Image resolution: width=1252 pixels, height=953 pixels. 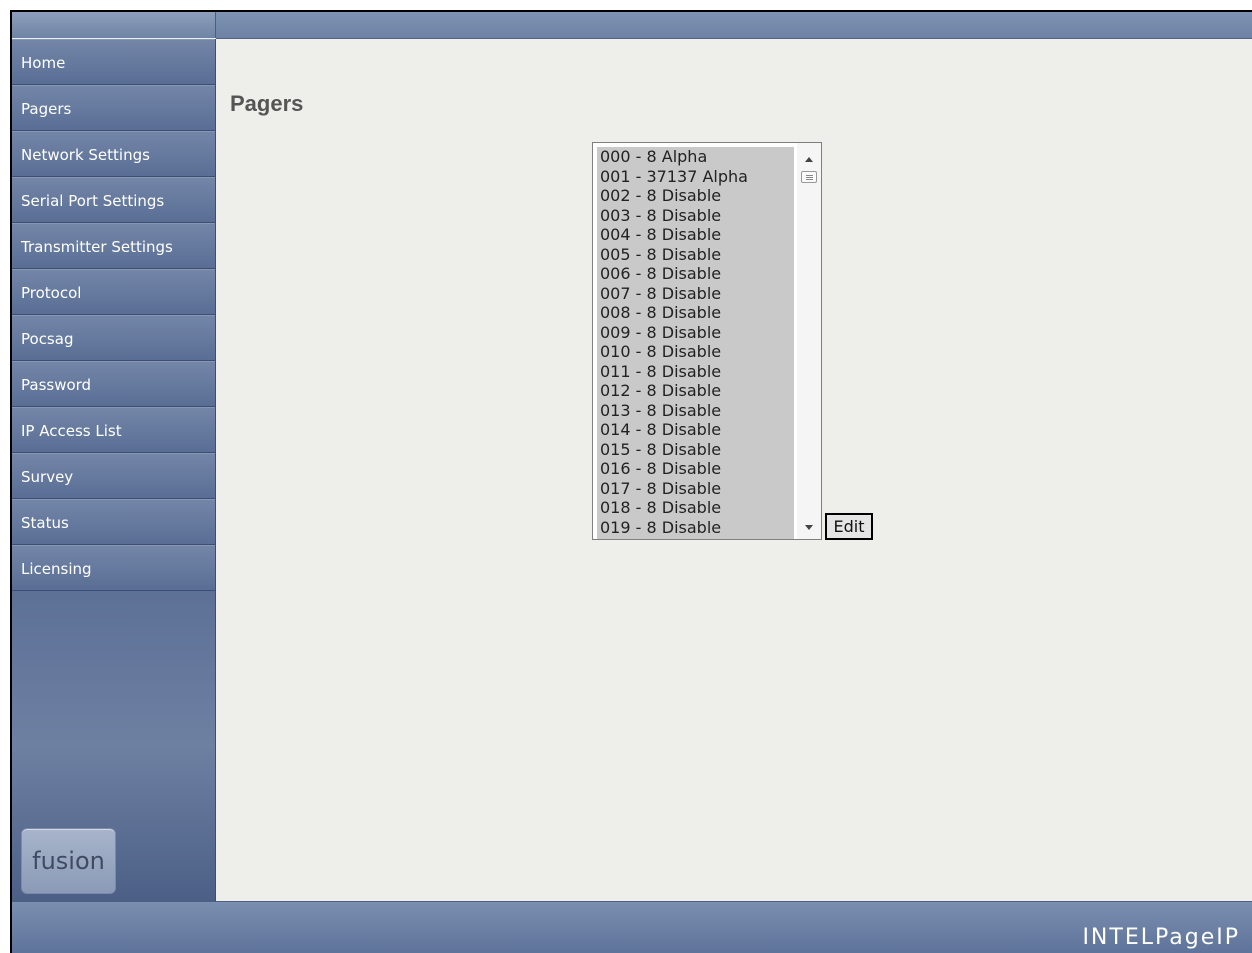 I want to click on pager-list-item: 017 - 8 Disable, so click(x=695, y=489).